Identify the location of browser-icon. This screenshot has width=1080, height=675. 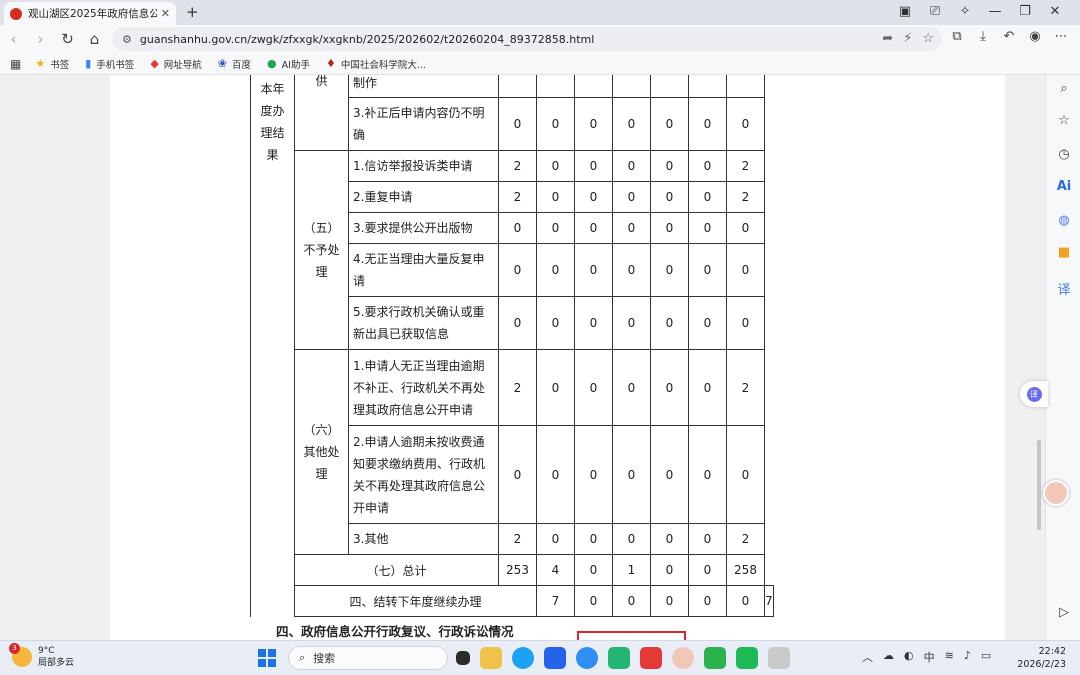
(587, 658).